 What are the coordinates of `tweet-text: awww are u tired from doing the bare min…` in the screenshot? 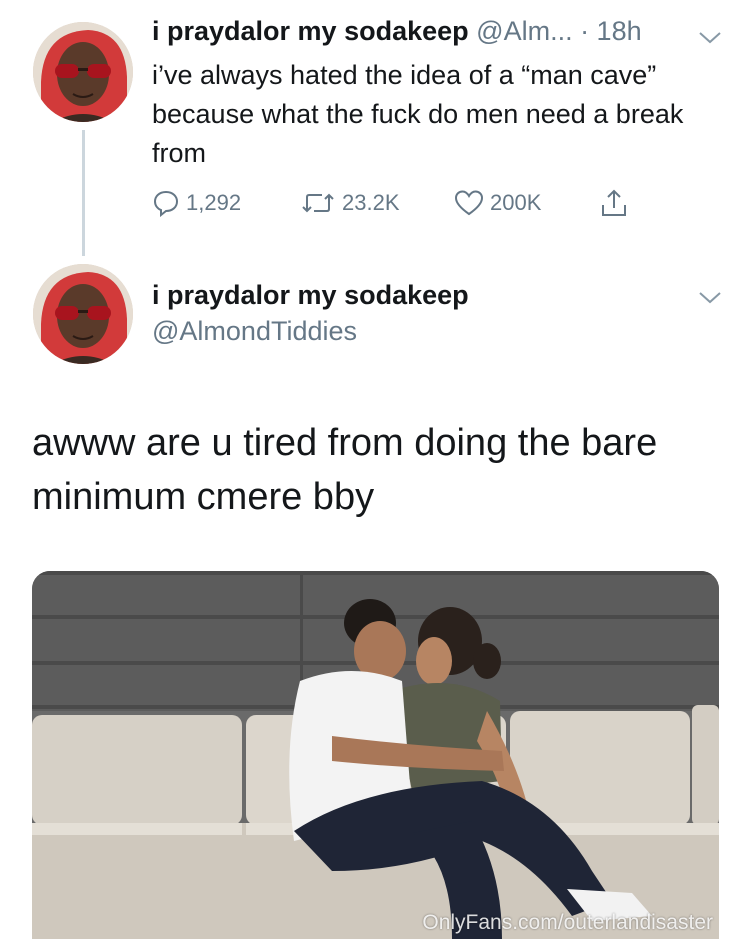 It's located at (345, 470).